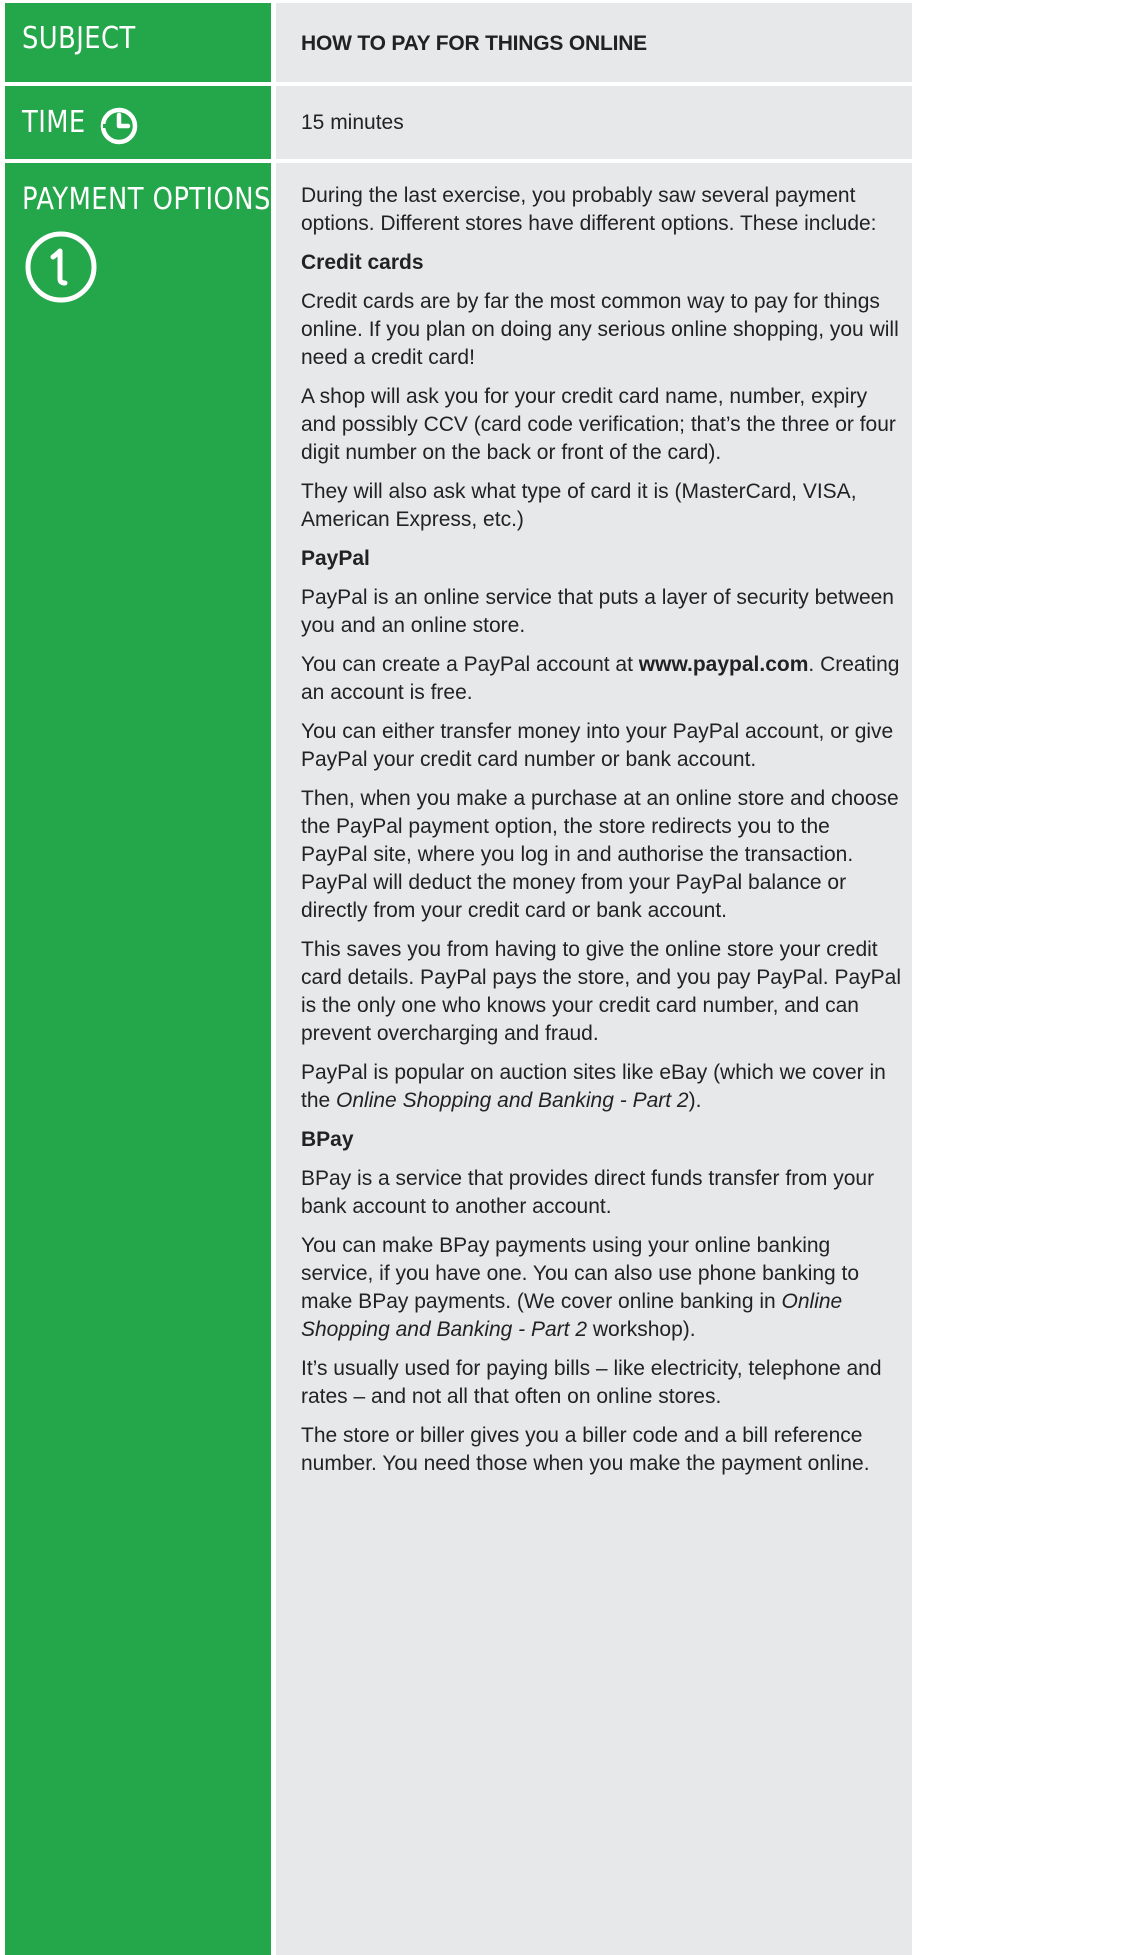 The image size is (1128, 1955). Describe the element at coordinates (474, 43) in the screenshot. I see `subject-value: HOW TO PAY FOR THINGS ONLINE` at that location.